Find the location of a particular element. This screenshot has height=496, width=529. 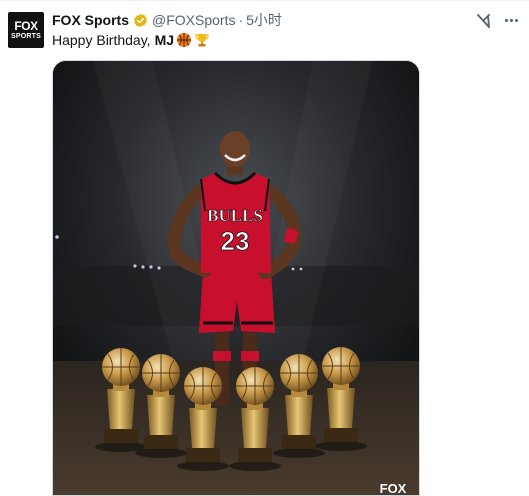

jersey-team-text: BULLS is located at coordinates (235, 215).